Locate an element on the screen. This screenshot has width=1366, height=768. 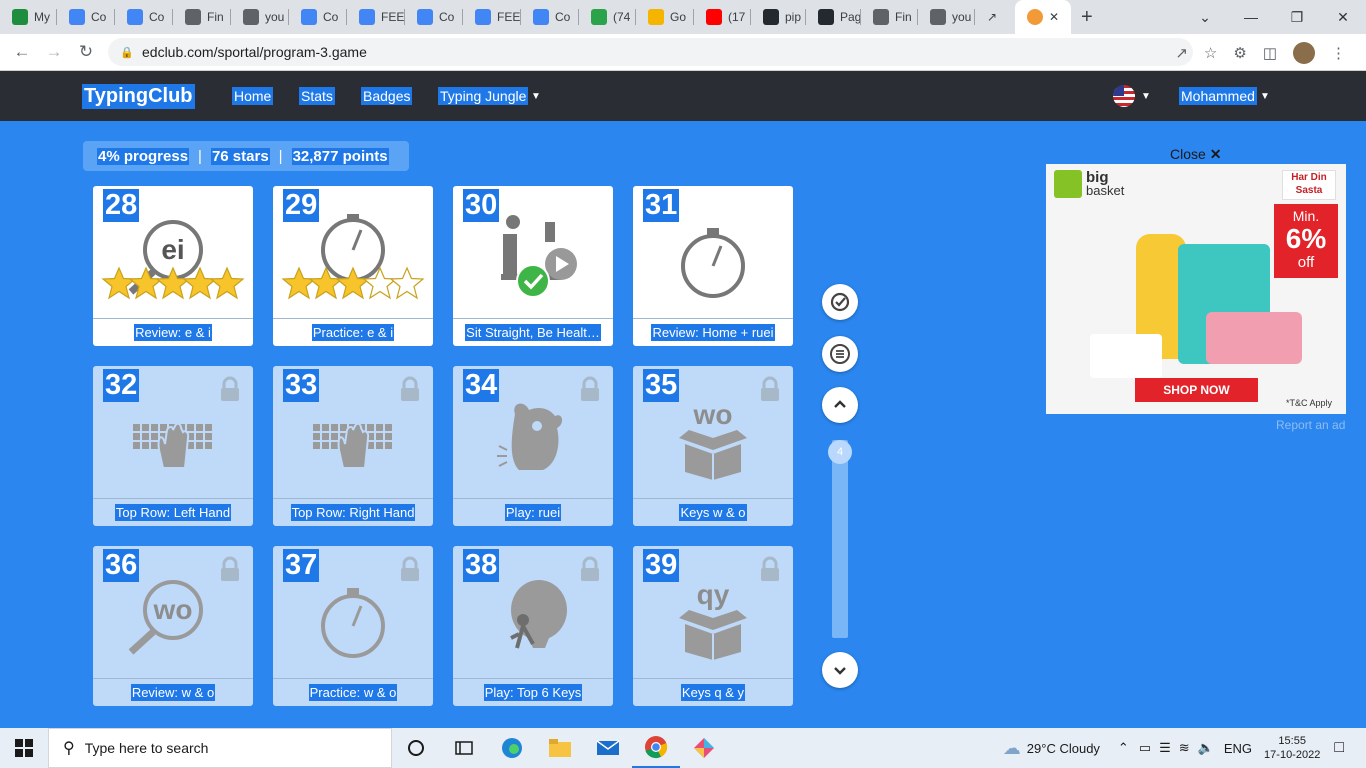
lesson-card: 34 Play: ruei is located at coordinates (533, 446).